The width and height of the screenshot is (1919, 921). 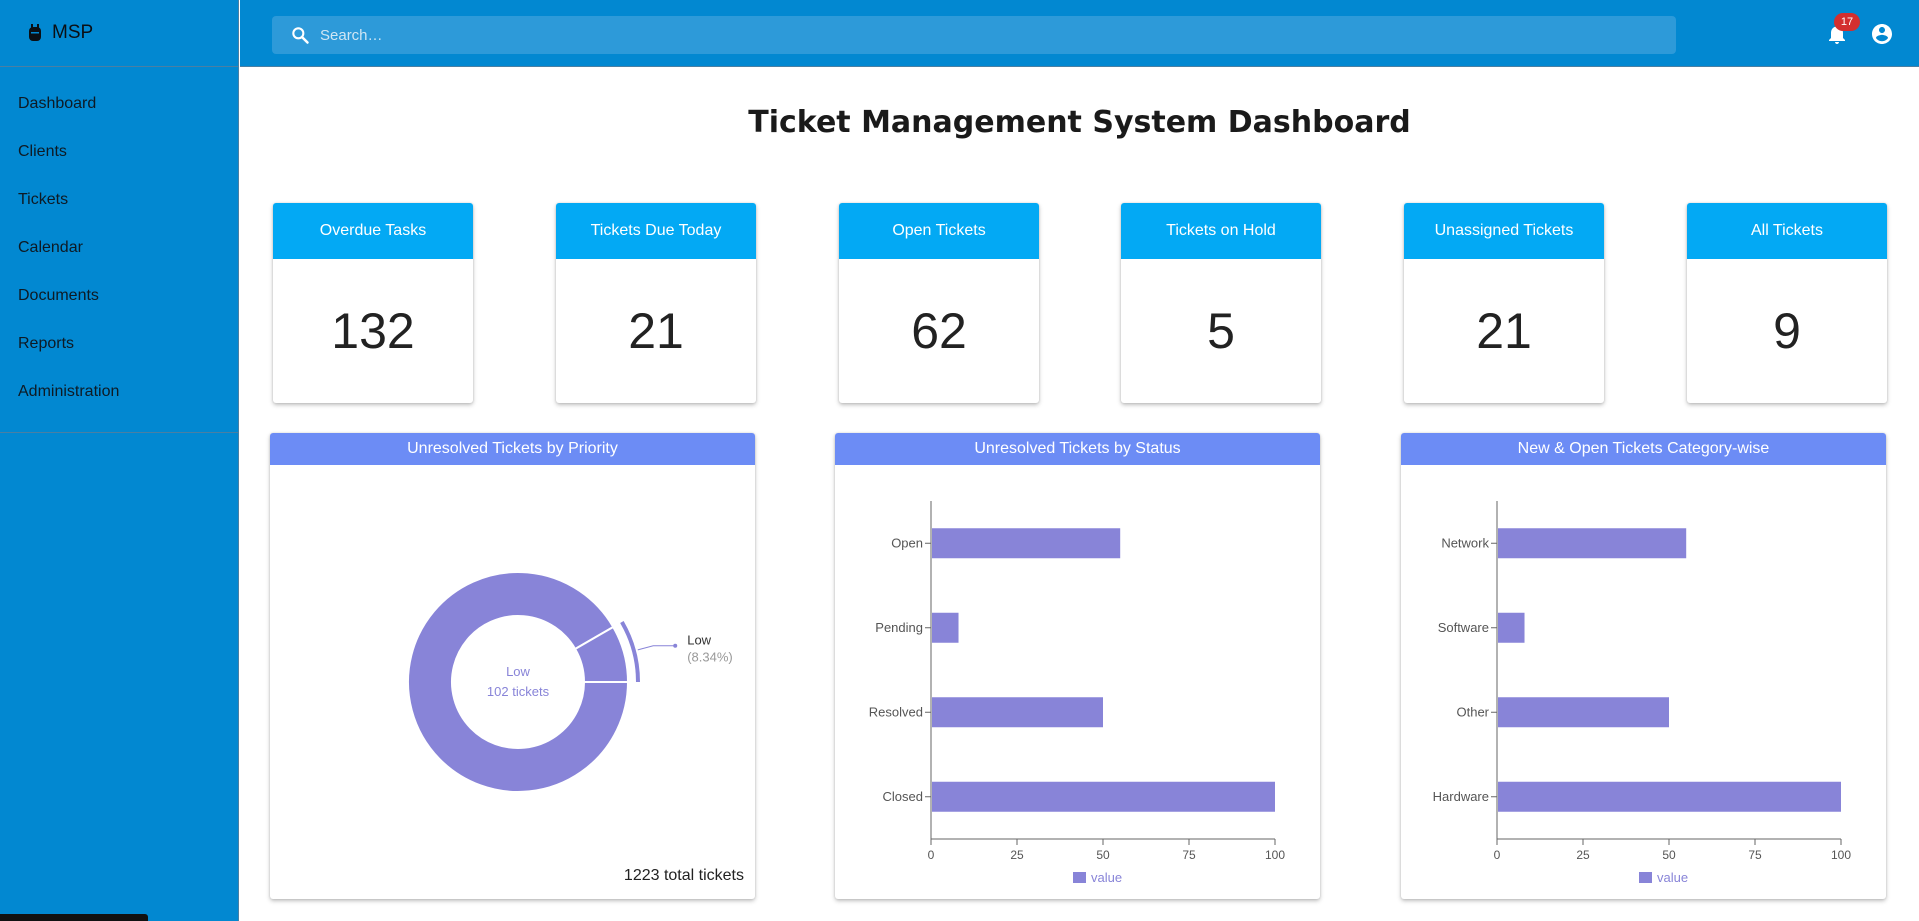 What do you see at coordinates (945, 627) in the screenshot?
I see `bar-pending` at bounding box center [945, 627].